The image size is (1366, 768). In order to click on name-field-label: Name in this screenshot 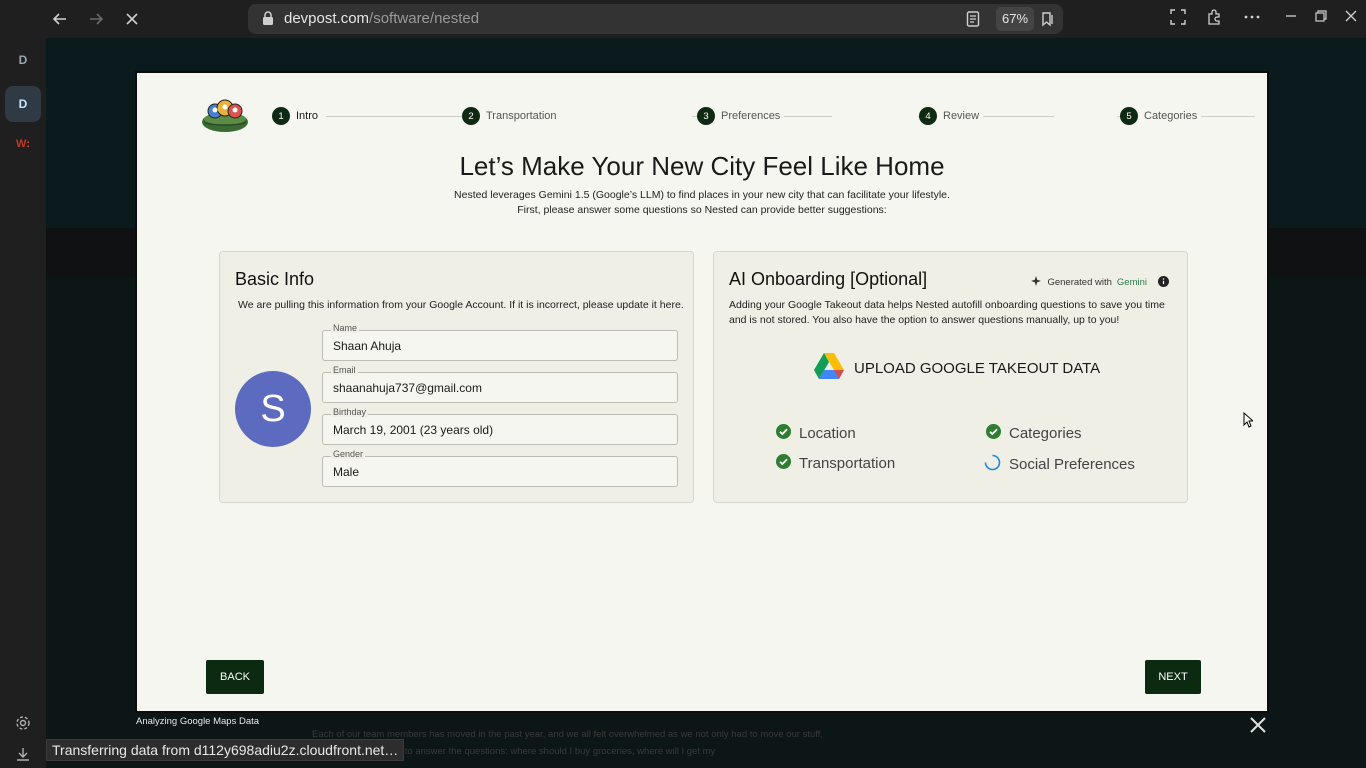, I will do `click(345, 328)`.